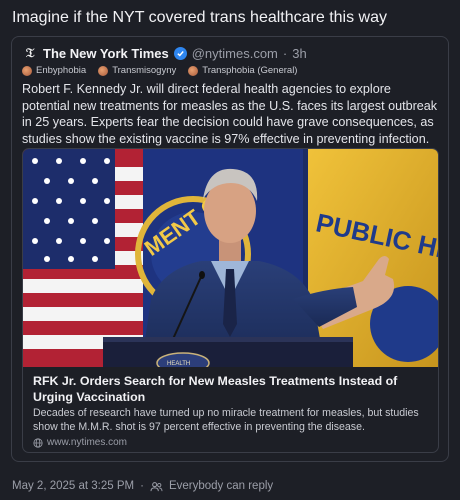  What do you see at coordinates (221, 486) in the screenshot?
I see `reply-setting: Everybody can reply` at bounding box center [221, 486].